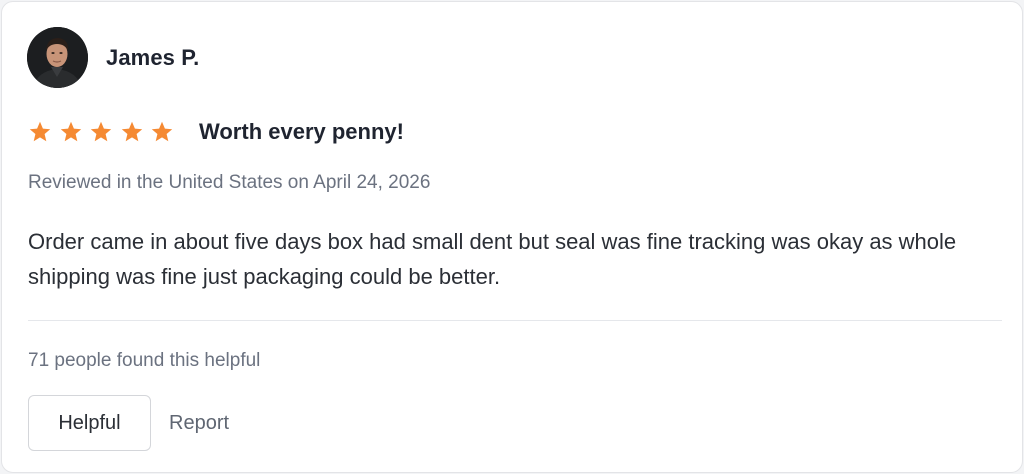 This screenshot has height=474, width=1024. I want to click on helpful-count: 71 people found this helpful, so click(144, 360).